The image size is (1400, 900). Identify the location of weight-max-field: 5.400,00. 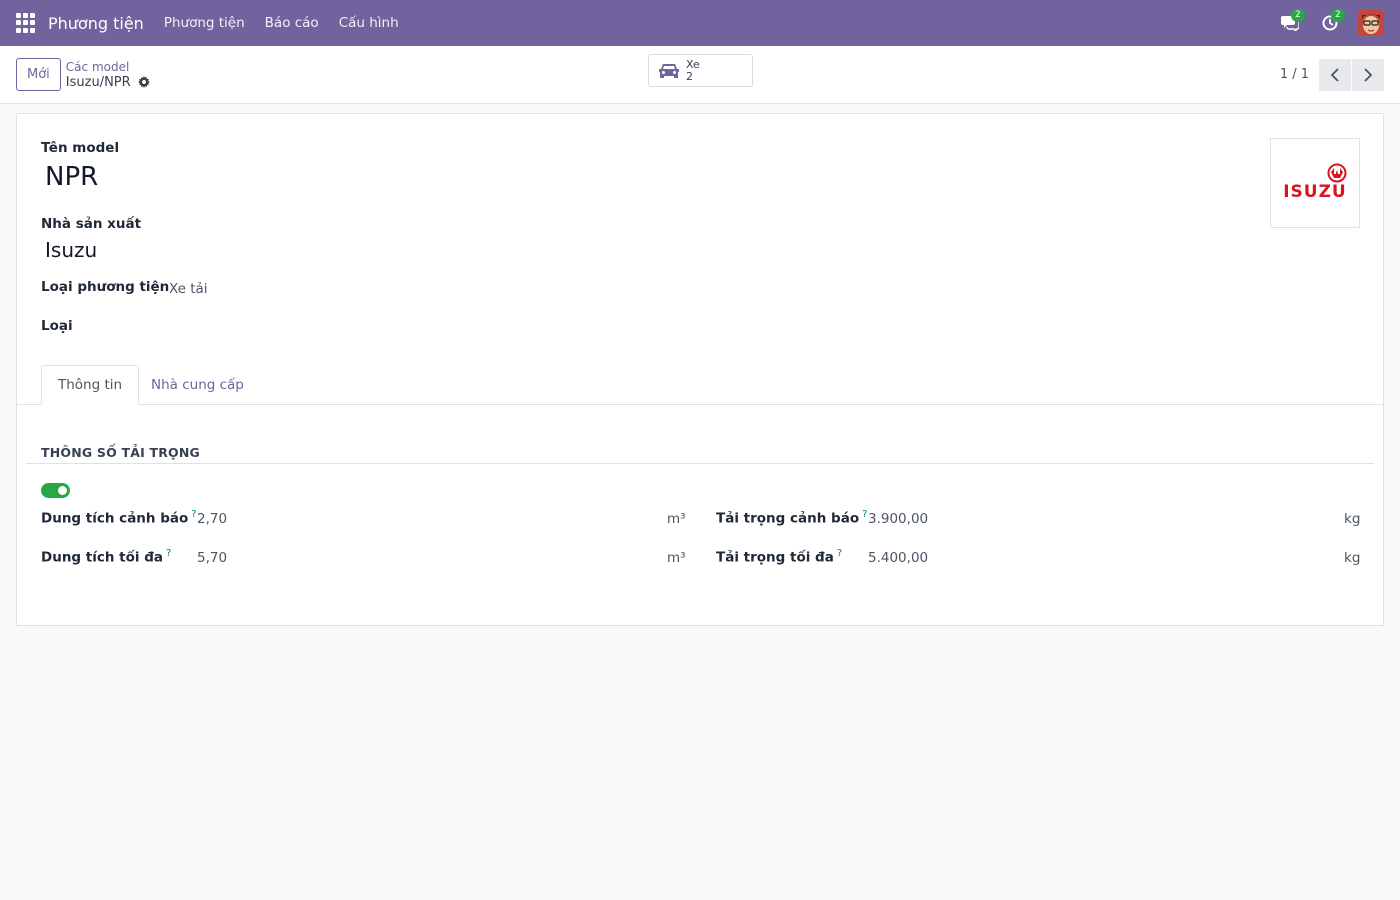
(898, 558).